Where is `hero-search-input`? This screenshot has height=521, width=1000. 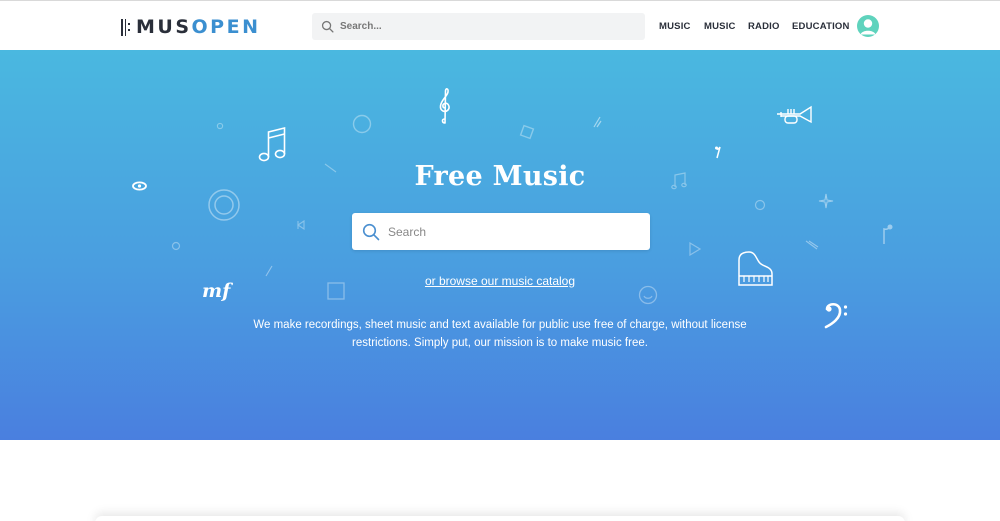 hero-search-input is located at coordinates (508, 231).